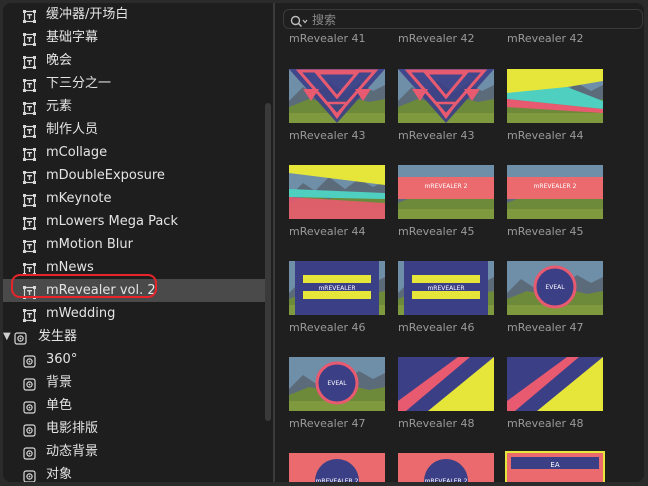  Describe the element at coordinates (134, 451) in the screenshot. I see `sidebar-item: 动态背景` at that location.